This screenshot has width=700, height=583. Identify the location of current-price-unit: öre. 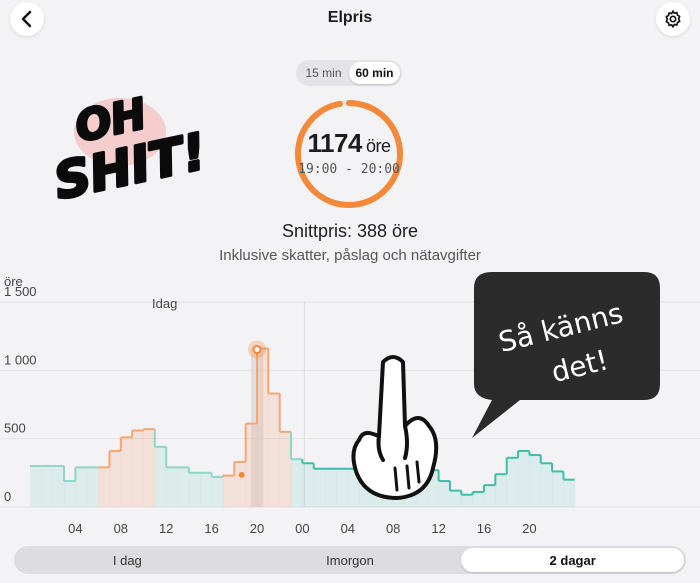
(378, 146).